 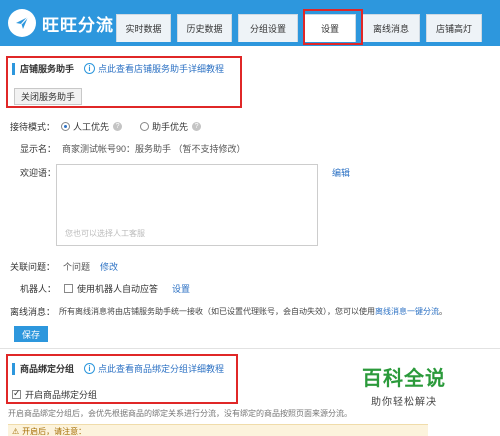 I want to click on robot-settings-link: 设置, so click(x=181, y=288).